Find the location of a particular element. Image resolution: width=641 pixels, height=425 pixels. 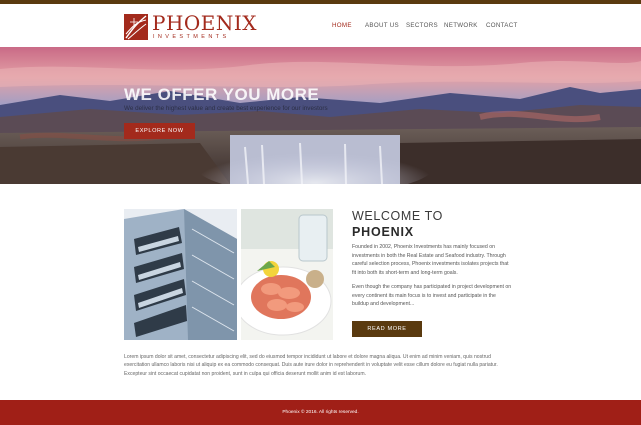

phoenix-logo-icon is located at coordinates (136, 27).